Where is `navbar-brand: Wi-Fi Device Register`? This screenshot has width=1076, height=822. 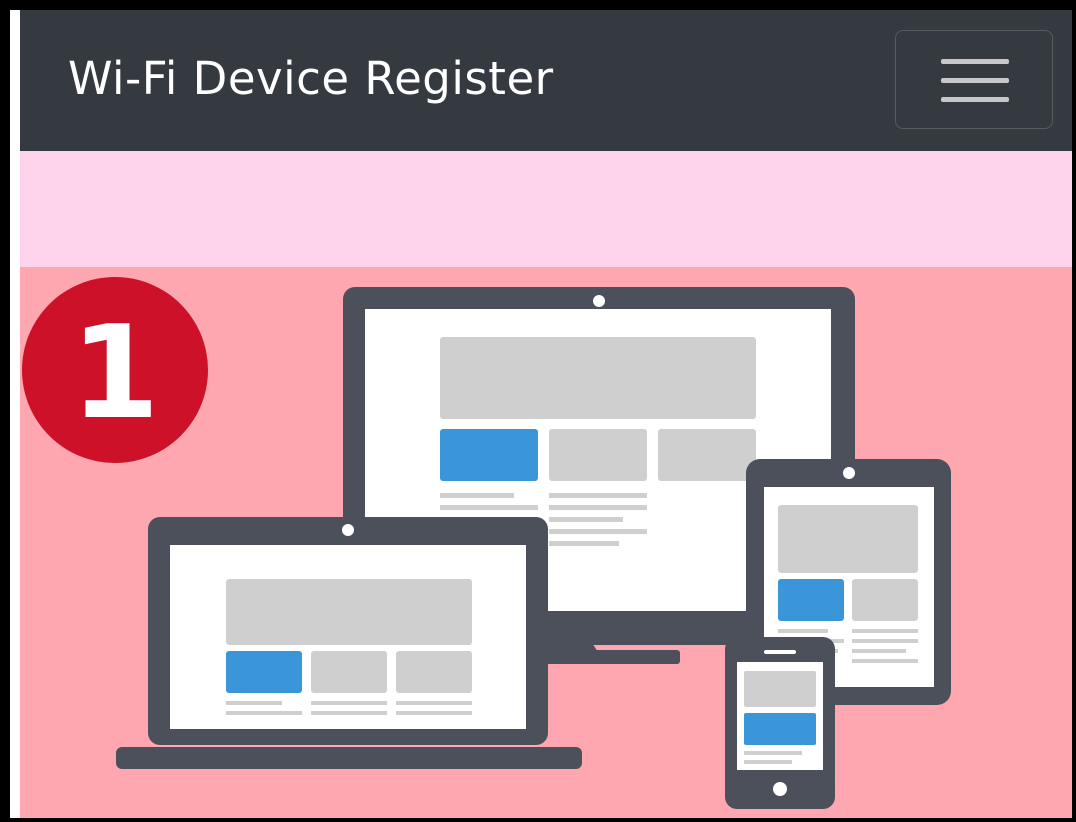 navbar-brand: Wi-Fi Device Register is located at coordinates (311, 78).